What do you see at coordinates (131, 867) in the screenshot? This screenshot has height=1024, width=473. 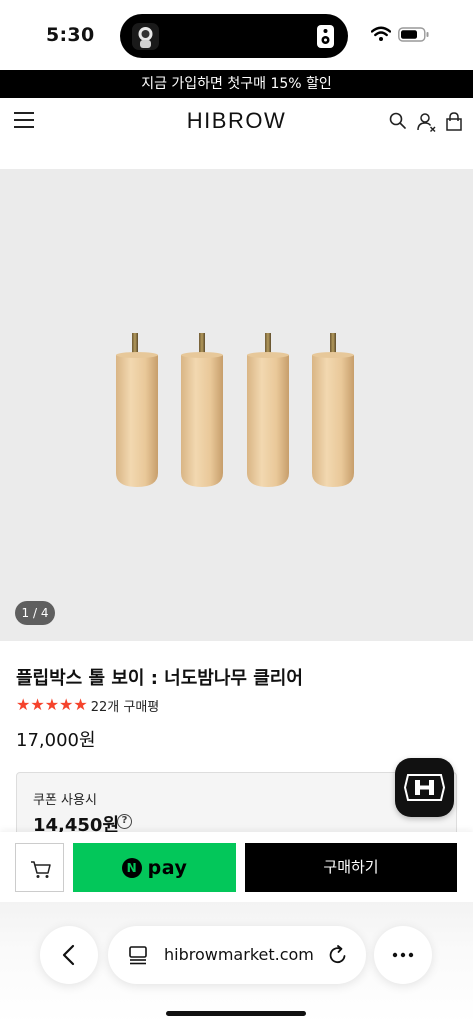 I see `npay-n-icon: N` at bounding box center [131, 867].